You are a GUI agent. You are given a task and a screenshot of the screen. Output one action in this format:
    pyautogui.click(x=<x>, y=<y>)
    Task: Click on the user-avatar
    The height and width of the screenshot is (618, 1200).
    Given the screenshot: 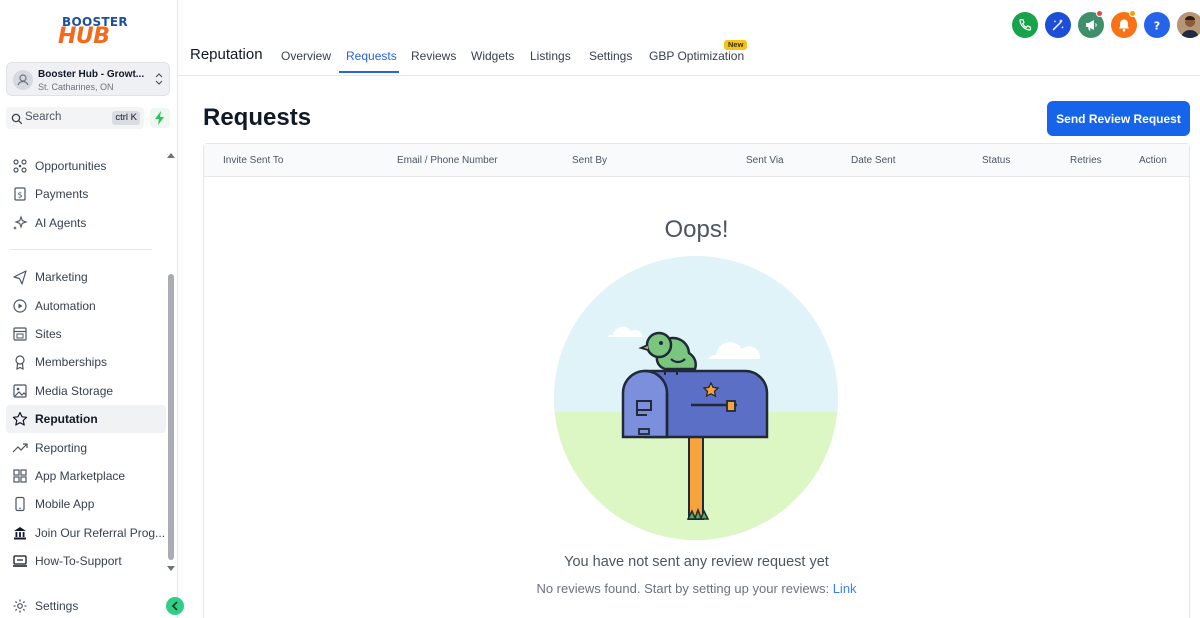 What is the action you would take?
    pyautogui.click(x=1188, y=25)
    